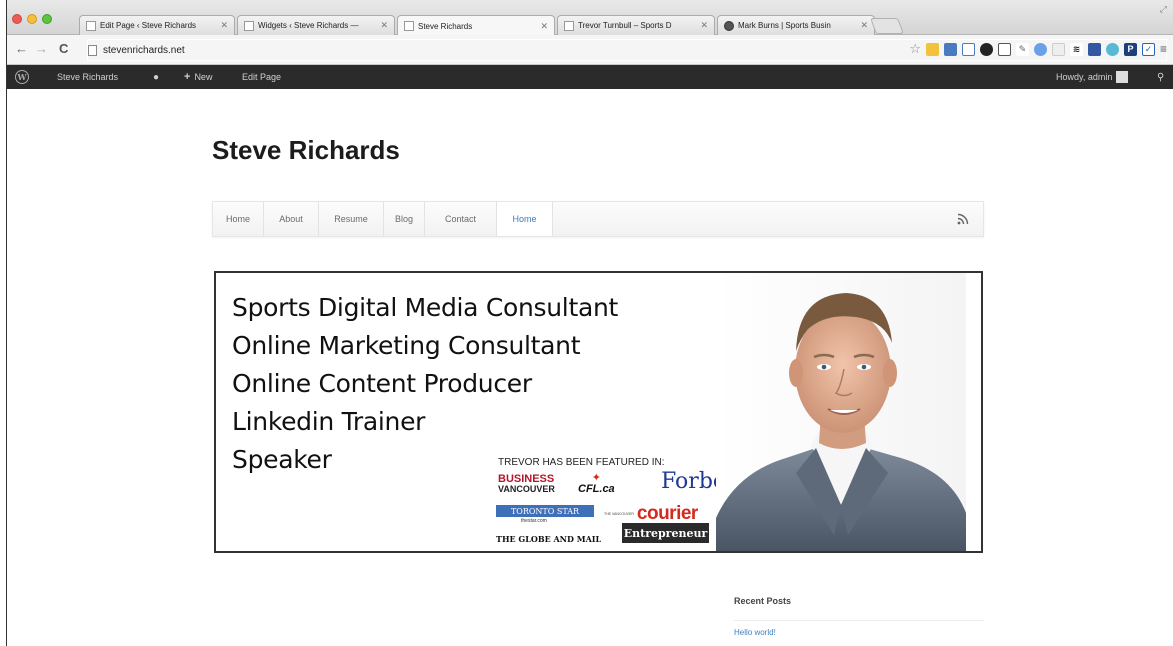  I want to click on window-controls, so click(32, 19).